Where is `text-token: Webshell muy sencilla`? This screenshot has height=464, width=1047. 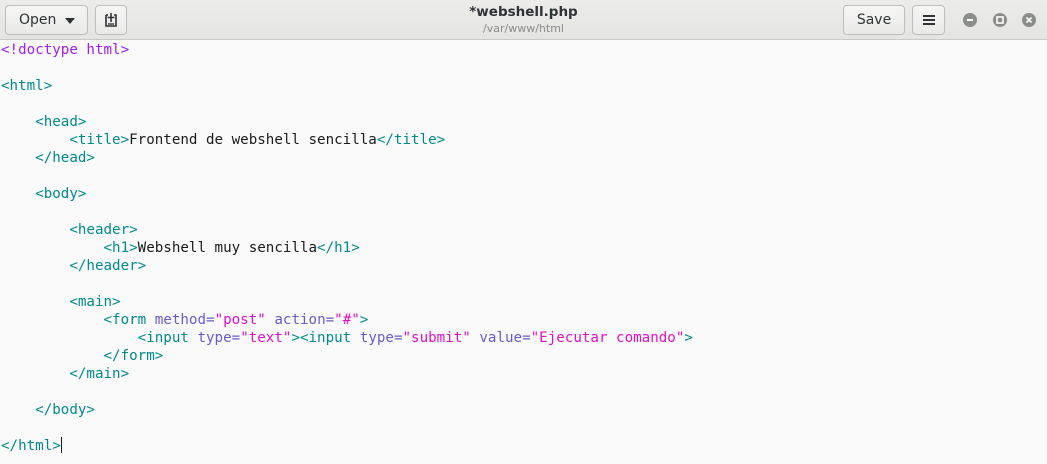 text-token: Webshell muy sencilla is located at coordinates (227, 248).